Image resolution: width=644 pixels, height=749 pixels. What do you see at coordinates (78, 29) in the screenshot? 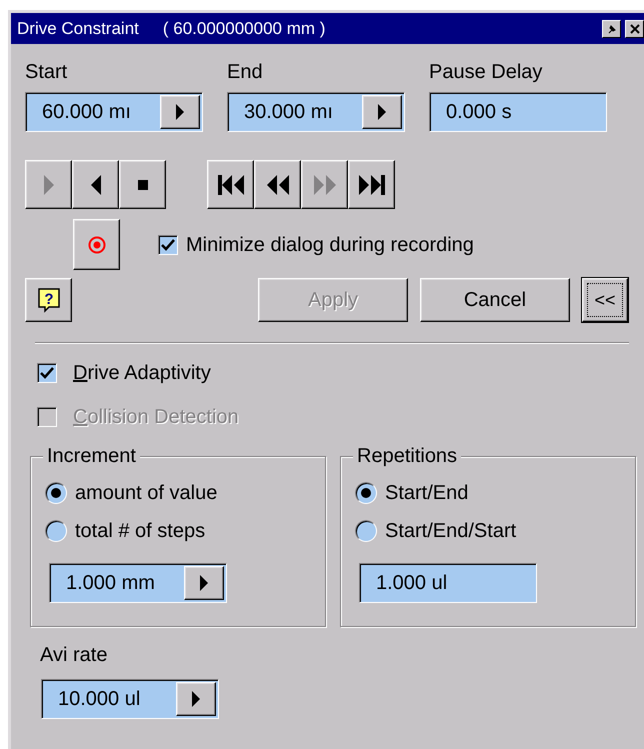
I see `window-title: Drive Constraint` at bounding box center [78, 29].